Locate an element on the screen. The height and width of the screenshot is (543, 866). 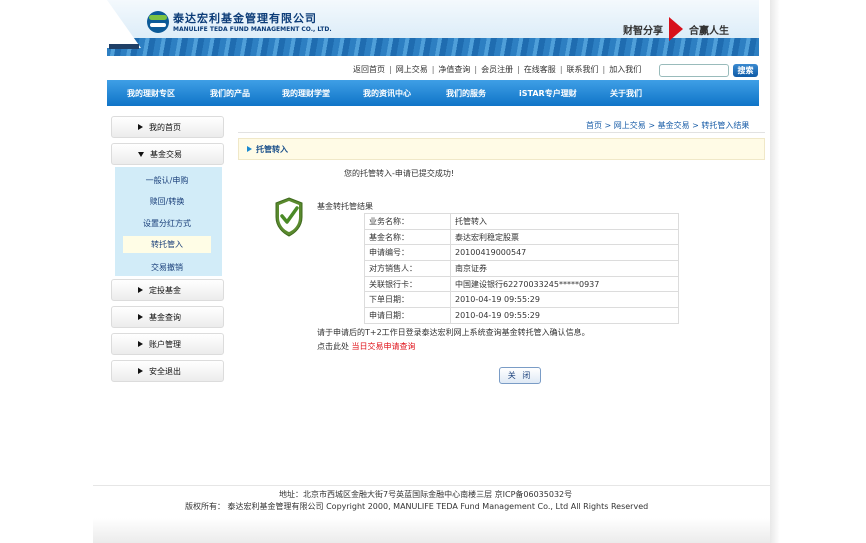
slogan-right: 合赢人生 is located at coordinates (709, 31).